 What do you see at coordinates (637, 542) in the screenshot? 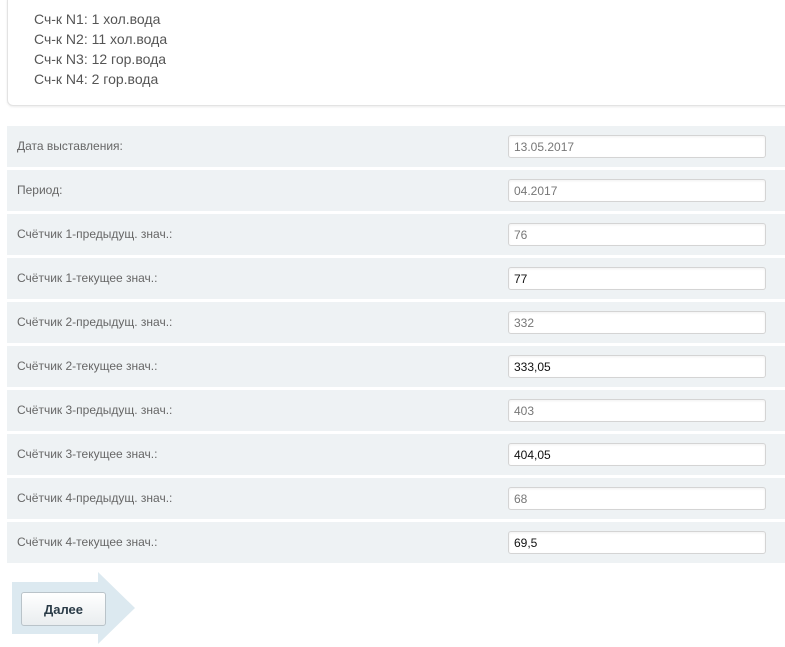
I see `meter4-current-field` at bounding box center [637, 542].